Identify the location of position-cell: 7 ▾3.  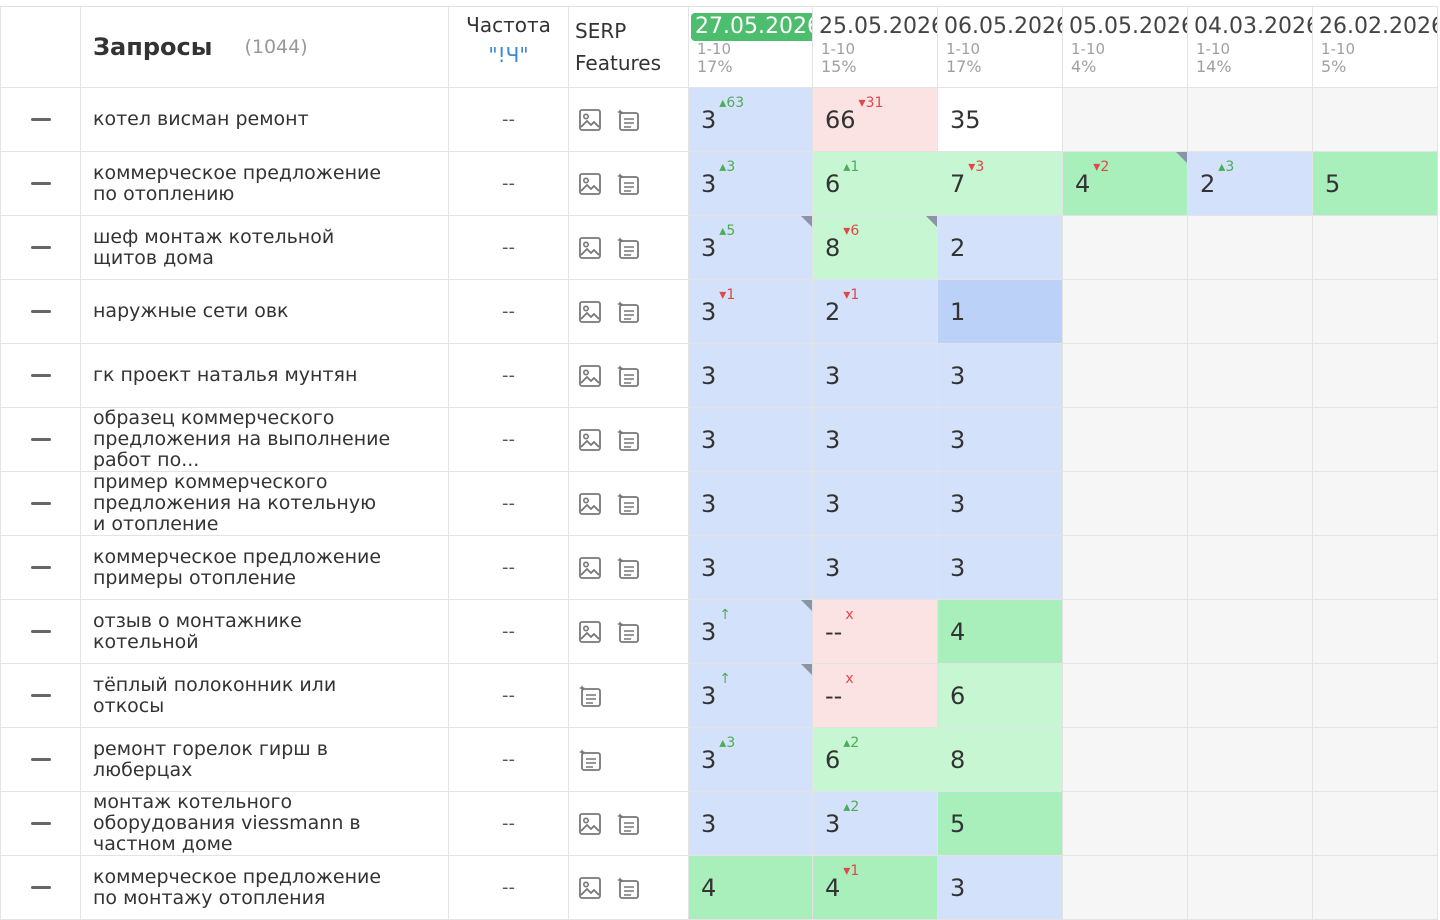
(1000, 184).